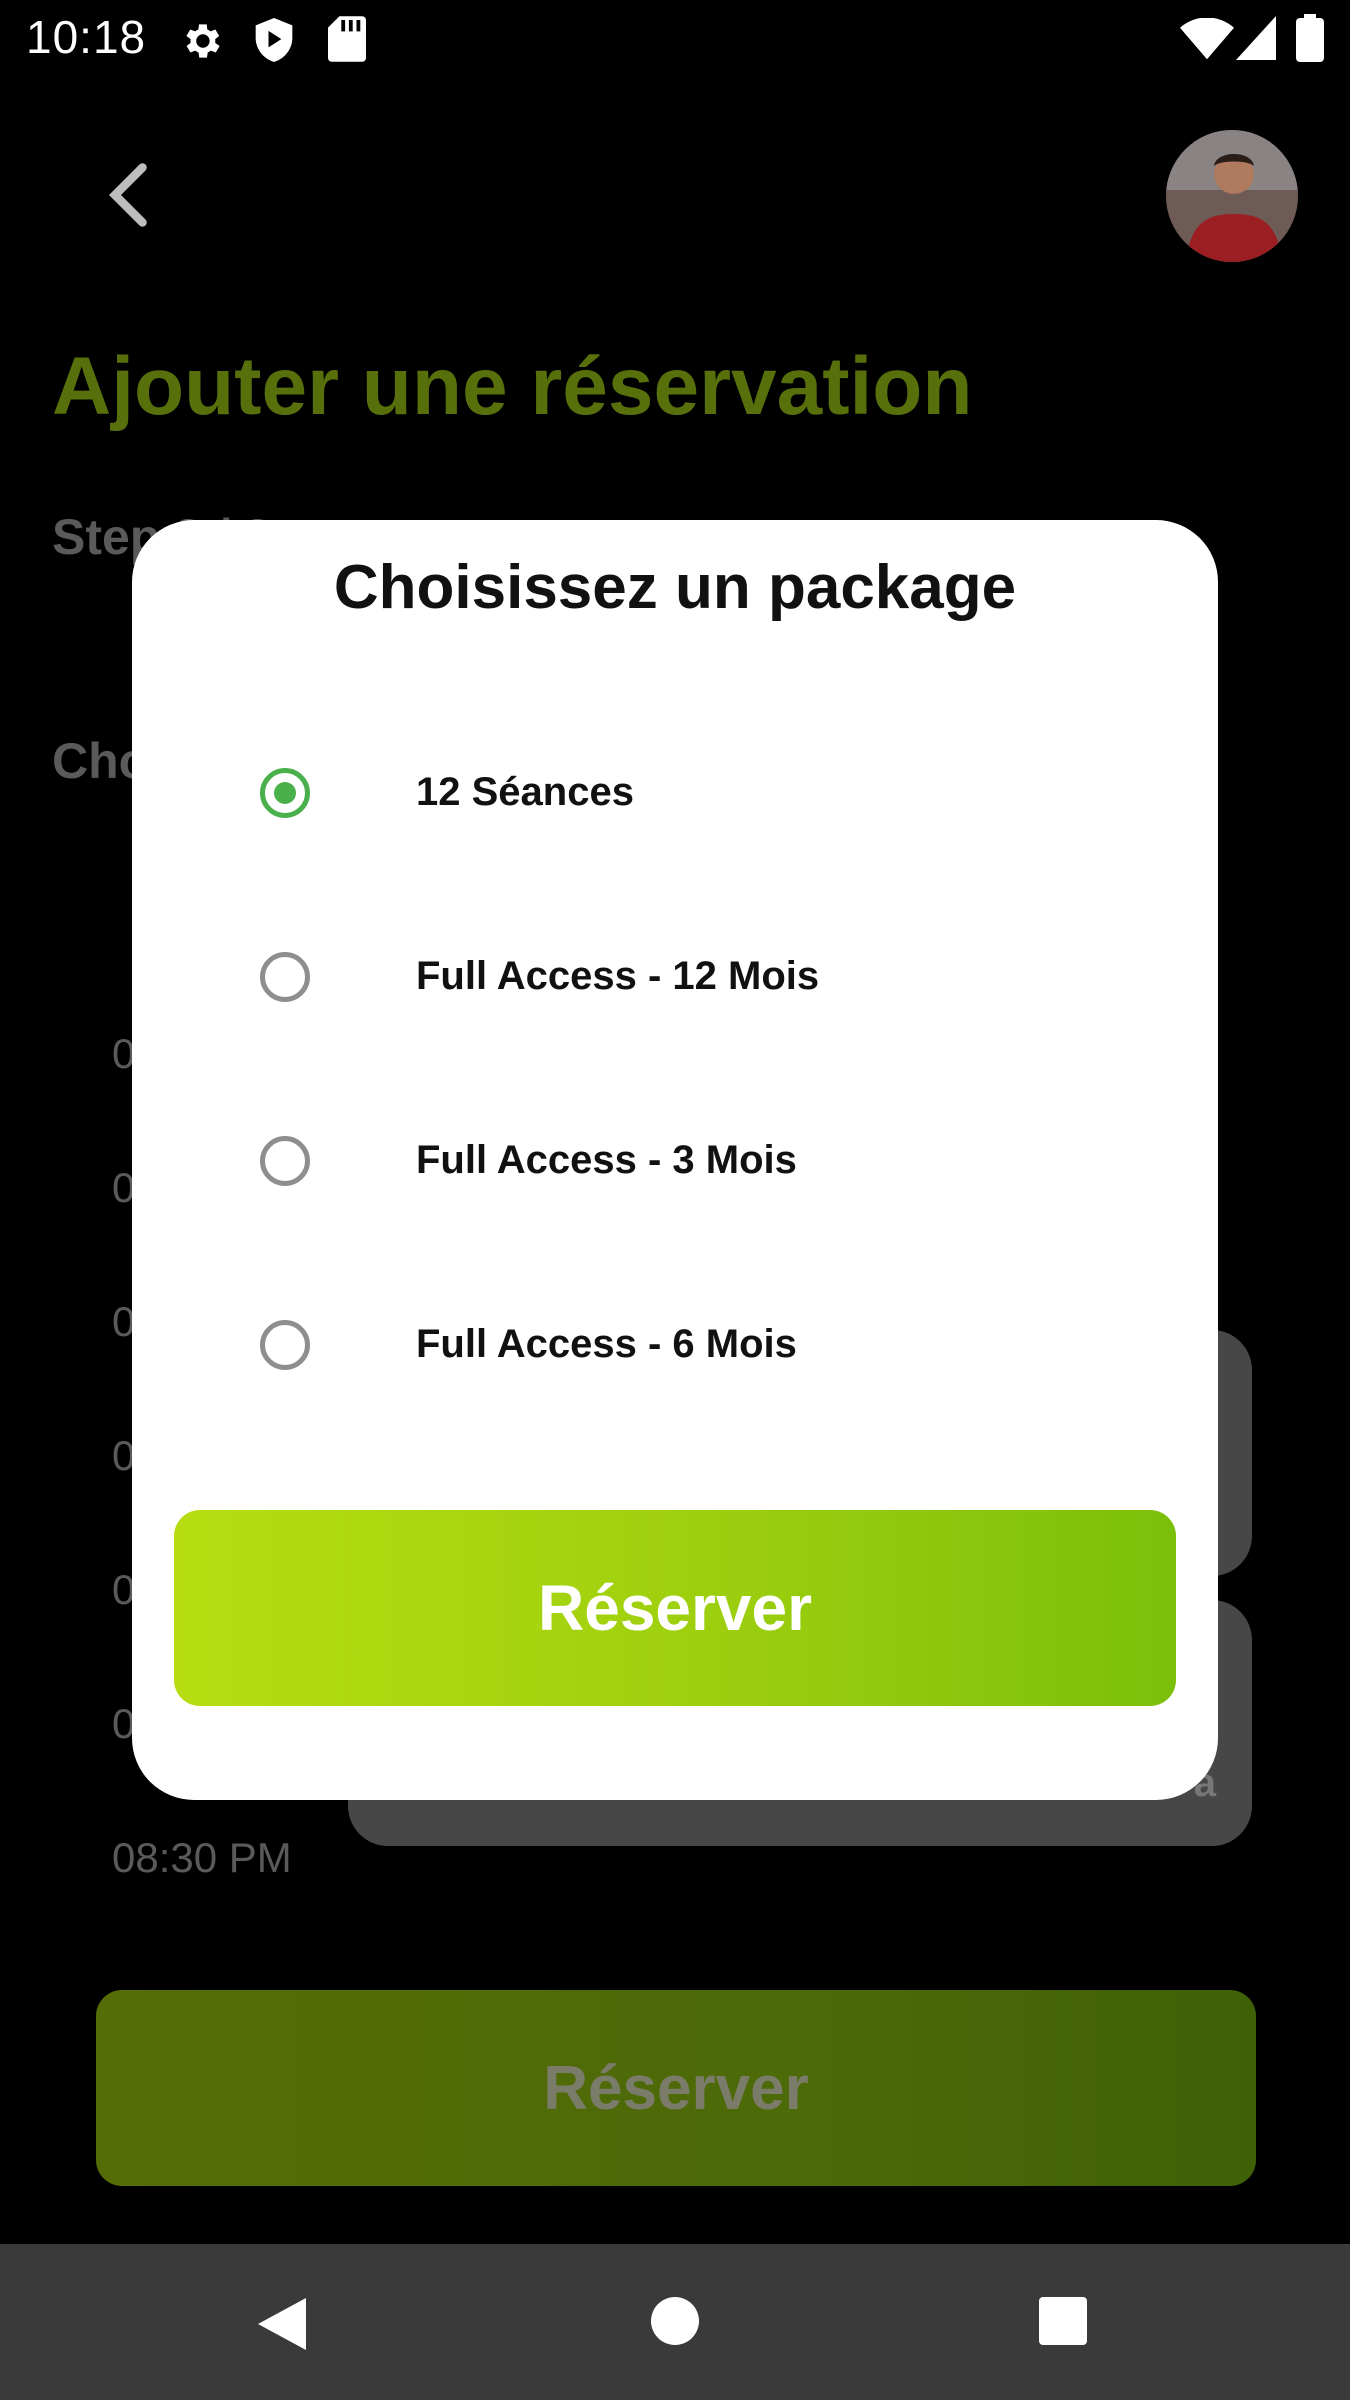  Describe the element at coordinates (86, 37) in the screenshot. I see `status-time: 10:18` at that location.